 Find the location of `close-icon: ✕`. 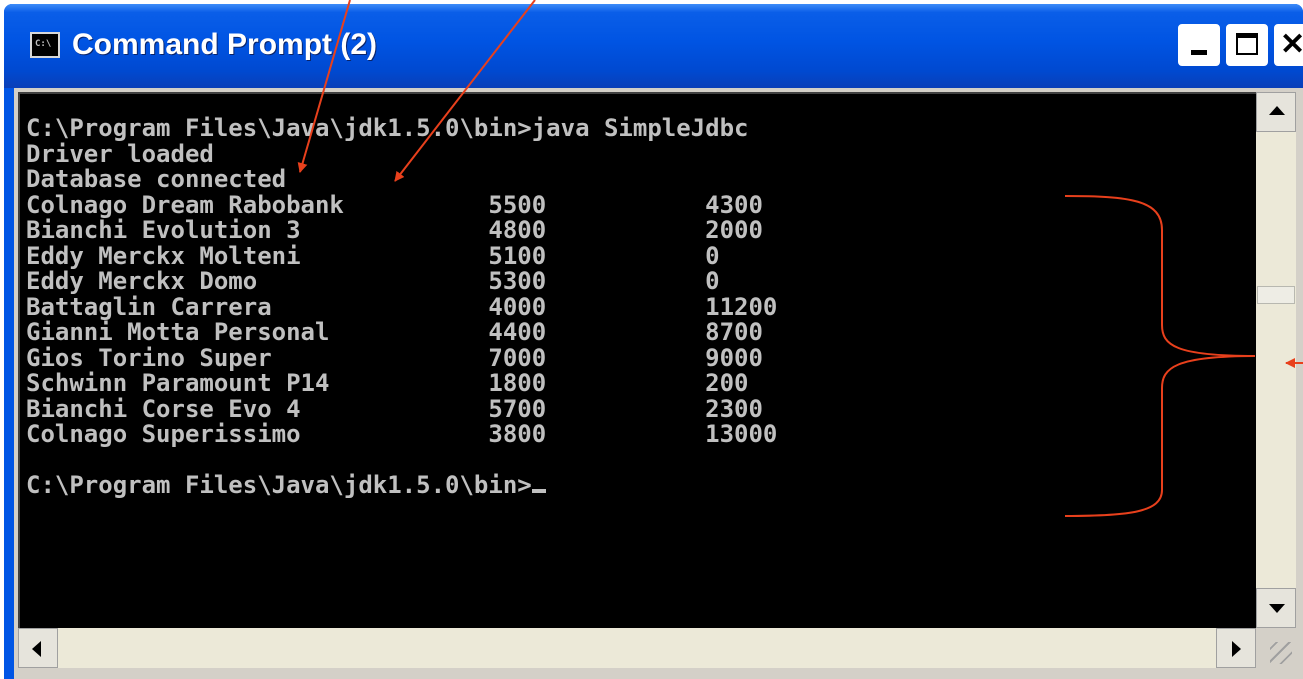

close-icon: ✕ is located at coordinates (1291, 44).